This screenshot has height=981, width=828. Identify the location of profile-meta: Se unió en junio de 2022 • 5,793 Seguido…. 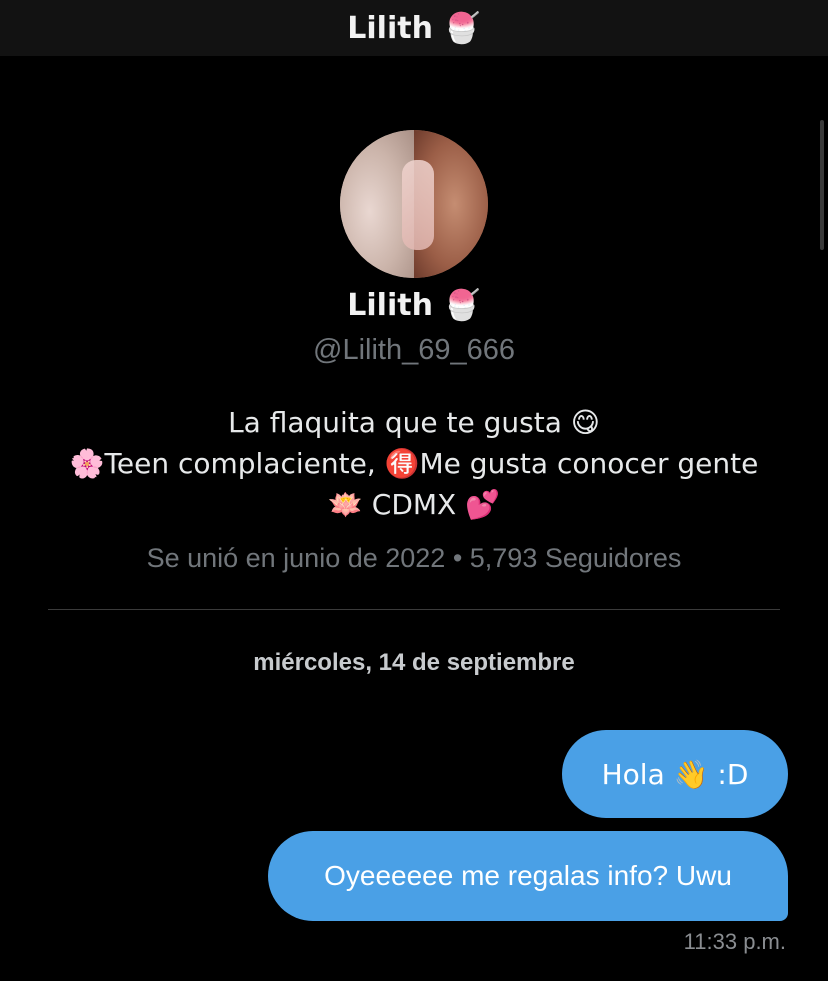
(414, 558).